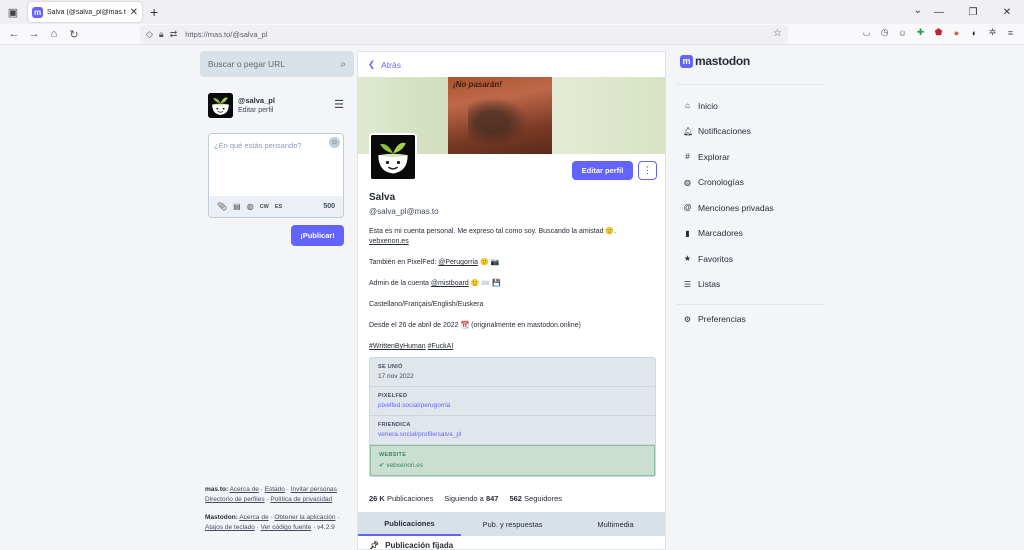 The width and height of the screenshot is (1024, 550). What do you see at coordinates (13, 12) in the screenshot?
I see `tab-list-icon: ▣` at bounding box center [13, 12].